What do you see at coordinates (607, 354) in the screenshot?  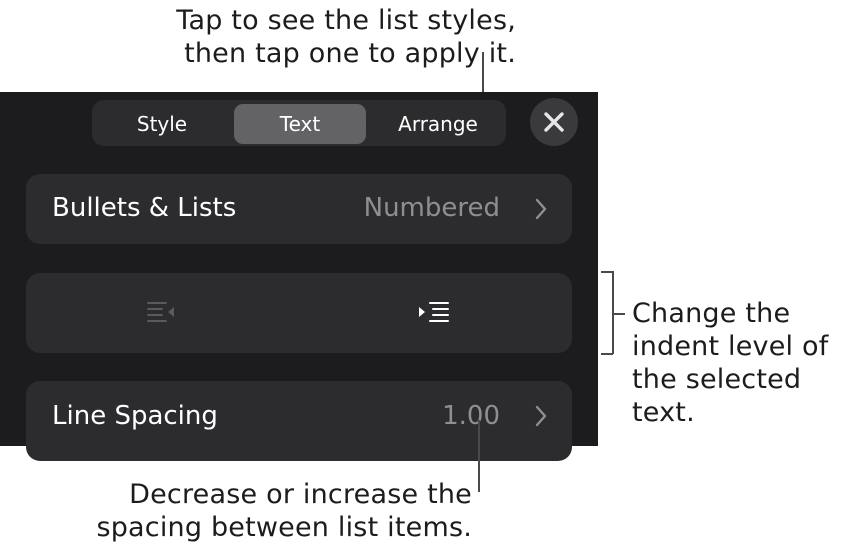 I see `indent-bracket-bottom` at bounding box center [607, 354].